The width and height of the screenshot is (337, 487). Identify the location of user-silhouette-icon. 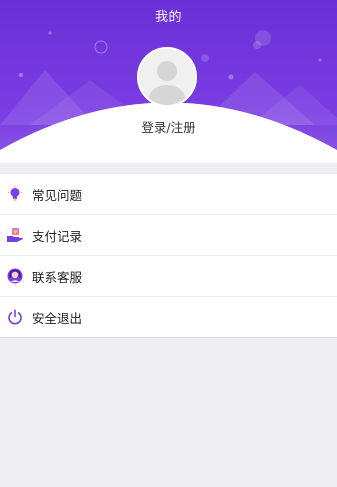
(167, 77).